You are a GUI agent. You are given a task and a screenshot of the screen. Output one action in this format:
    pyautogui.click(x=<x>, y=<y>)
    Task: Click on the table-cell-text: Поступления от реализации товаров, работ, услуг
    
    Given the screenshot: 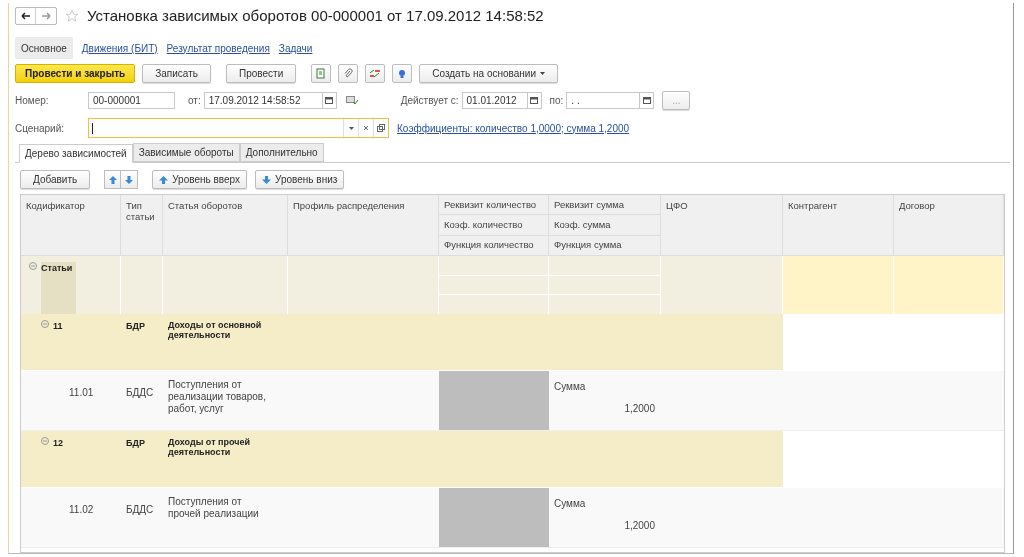 What is the action you would take?
    pyautogui.click(x=217, y=397)
    